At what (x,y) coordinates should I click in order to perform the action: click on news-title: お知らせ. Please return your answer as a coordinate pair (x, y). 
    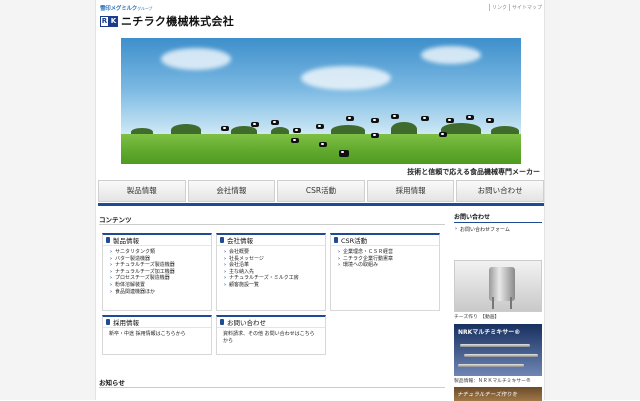
    Looking at the image, I should click on (112, 383).